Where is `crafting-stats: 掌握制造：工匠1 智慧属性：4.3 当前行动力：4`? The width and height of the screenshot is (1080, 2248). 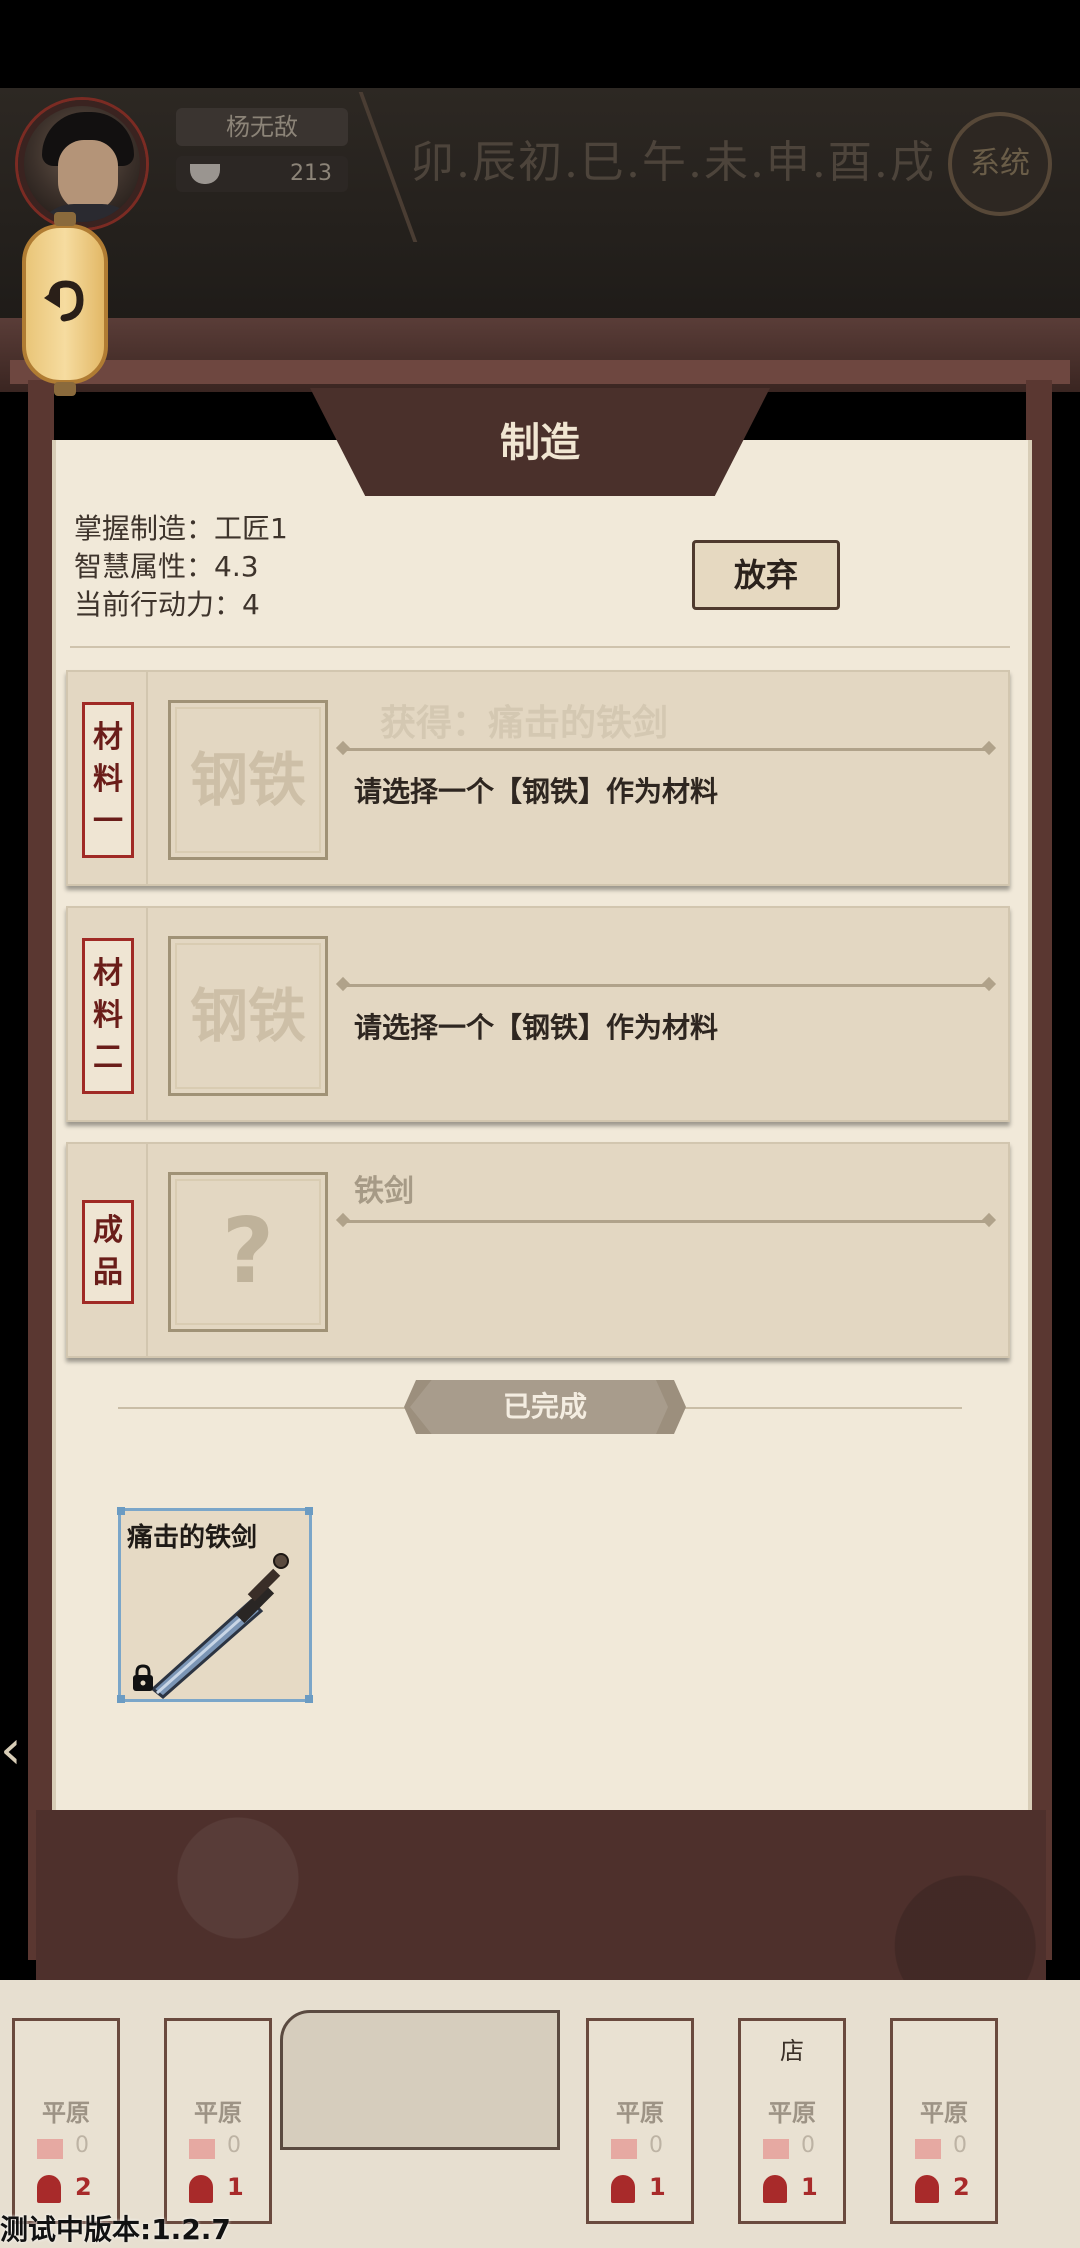 crafting-stats: 掌握制造：工匠1 智慧属性：4.3 当前行动力：4 is located at coordinates (181, 567).